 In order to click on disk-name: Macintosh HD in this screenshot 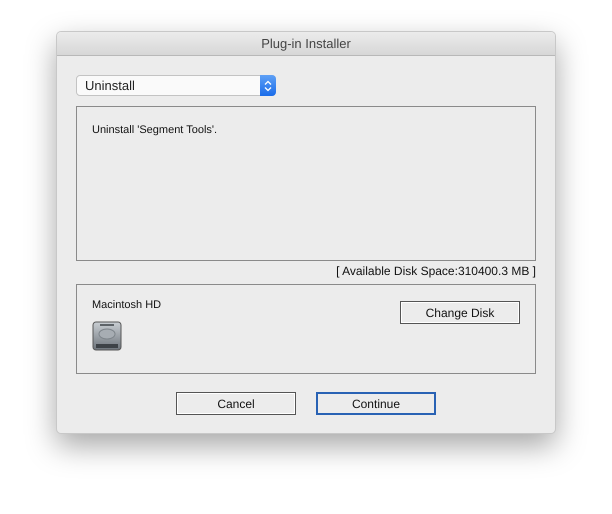, I will do `click(127, 305)`.